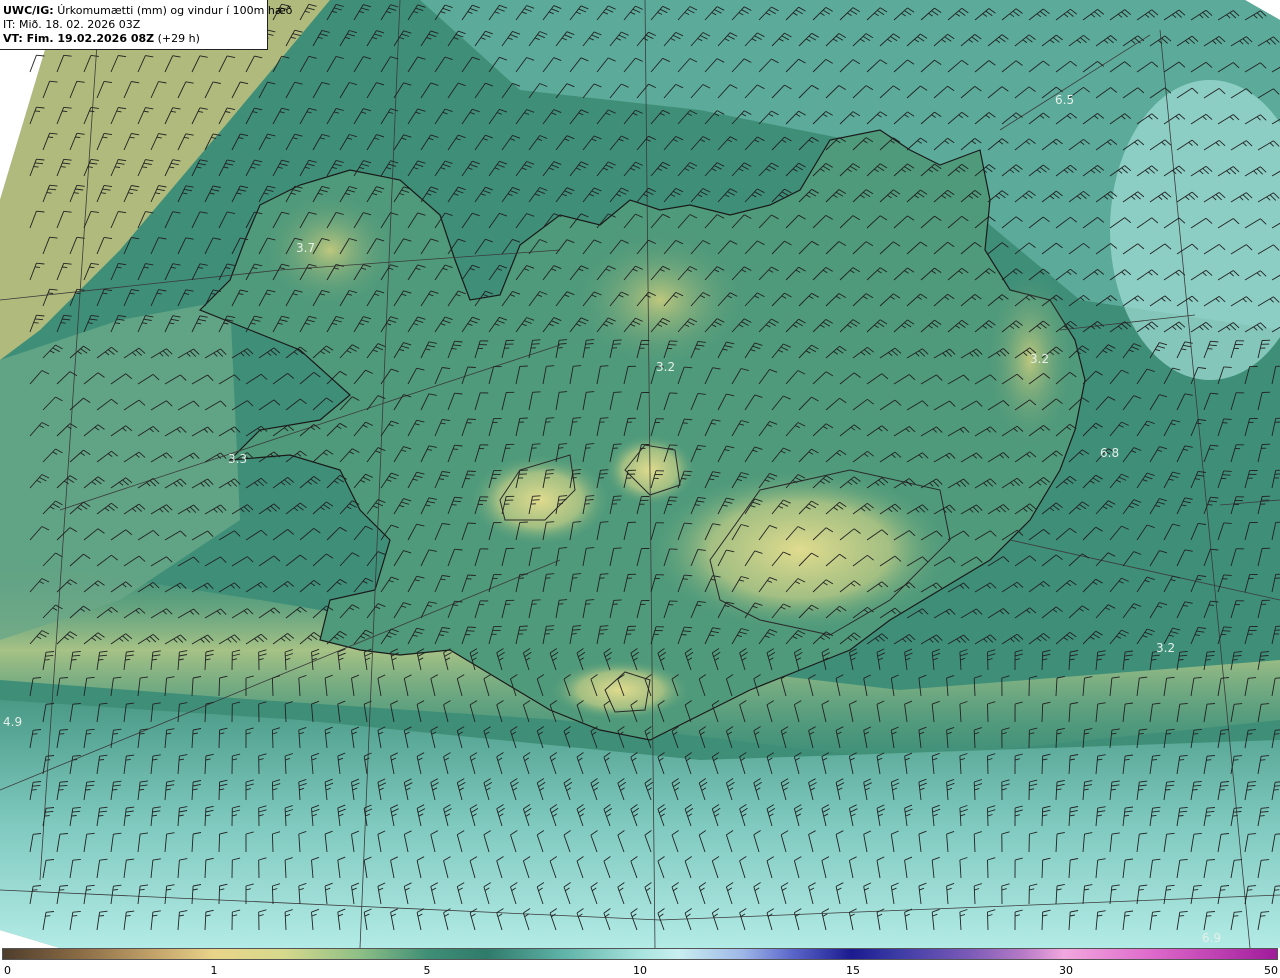 This screenshot has height=978, width=1280. I want to click on dry-area-myrdalsjokull, so click(620, 690).